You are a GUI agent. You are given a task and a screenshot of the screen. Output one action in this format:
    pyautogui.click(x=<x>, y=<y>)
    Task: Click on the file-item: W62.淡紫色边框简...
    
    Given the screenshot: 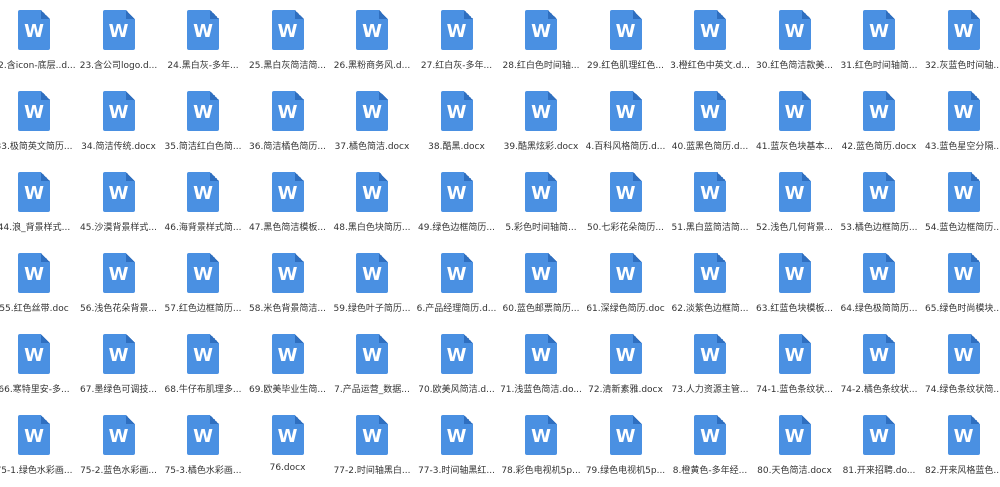 What is the action you would take?
    pyautogui.click(x=710, y=283)
    